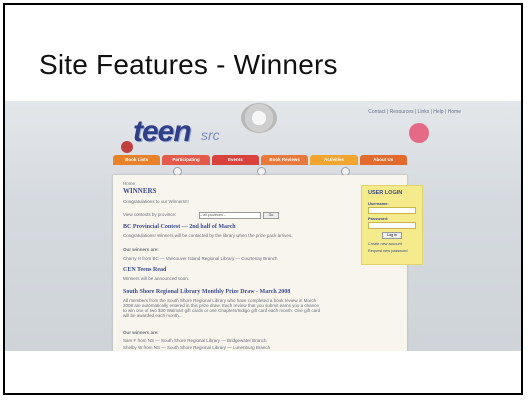 This screenshot has height=400, width=528. Describe the element at coordinates (385, 193) in the screenshot. I see `login-title: USER LOGIN` at that location.